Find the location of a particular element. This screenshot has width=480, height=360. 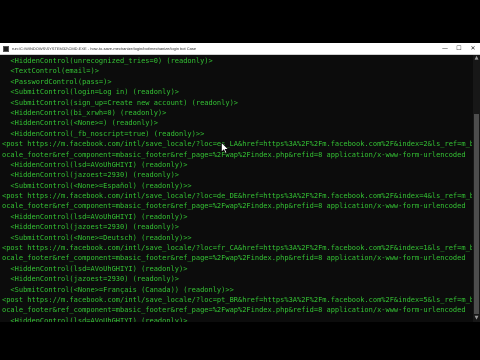

window-controls: — ☐ ✕ is located at coordinates (459, 48).